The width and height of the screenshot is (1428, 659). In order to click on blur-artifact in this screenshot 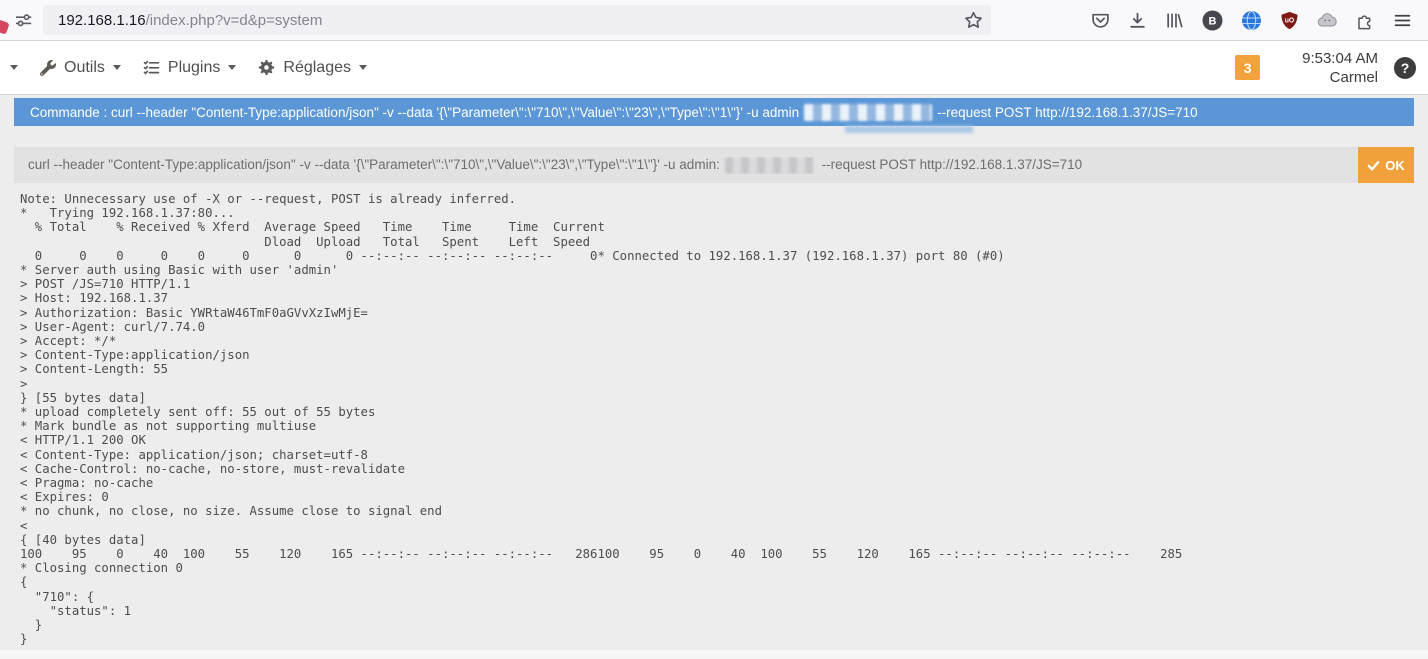, I will do `click(909, 129)`.